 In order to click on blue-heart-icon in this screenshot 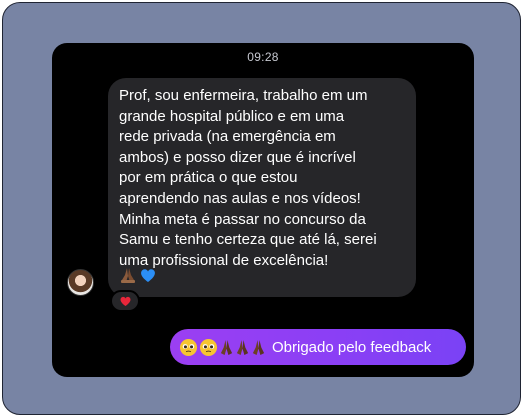, I will do `click(148, 275)`.